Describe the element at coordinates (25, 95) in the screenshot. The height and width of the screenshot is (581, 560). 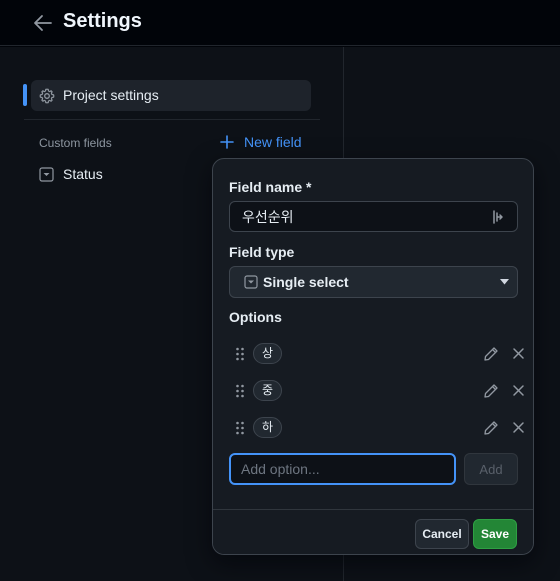
I see `active-indicator` at that location.